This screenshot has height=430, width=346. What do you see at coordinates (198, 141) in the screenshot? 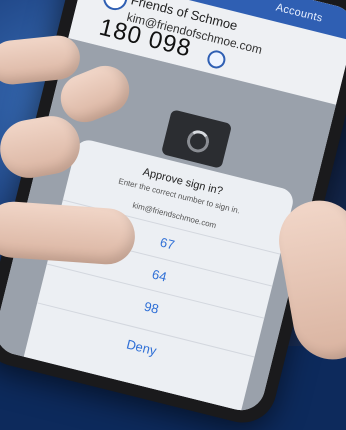
I see `spinner-icon` at bounding box center [198, 141].